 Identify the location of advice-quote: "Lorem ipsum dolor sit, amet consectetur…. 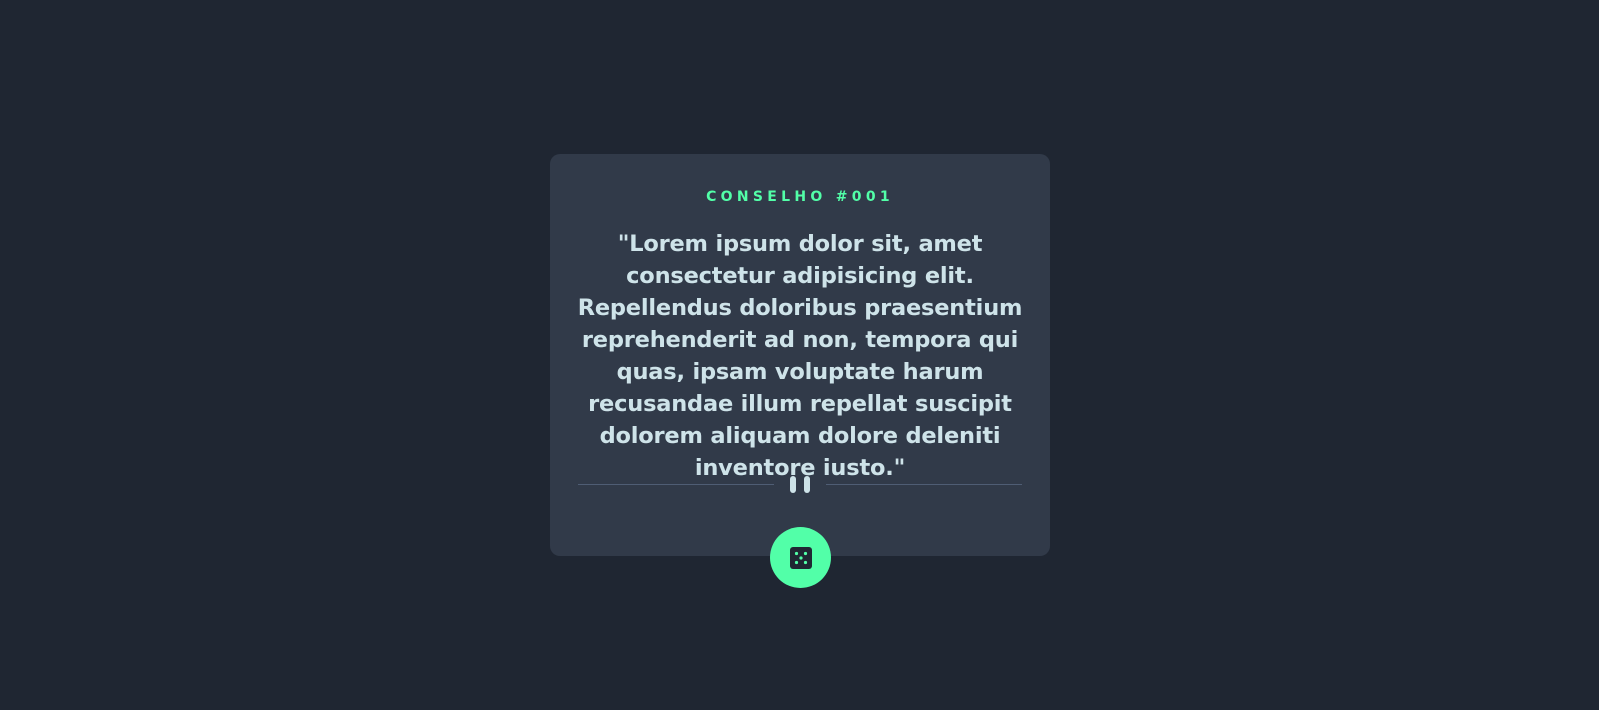
(800, 356).